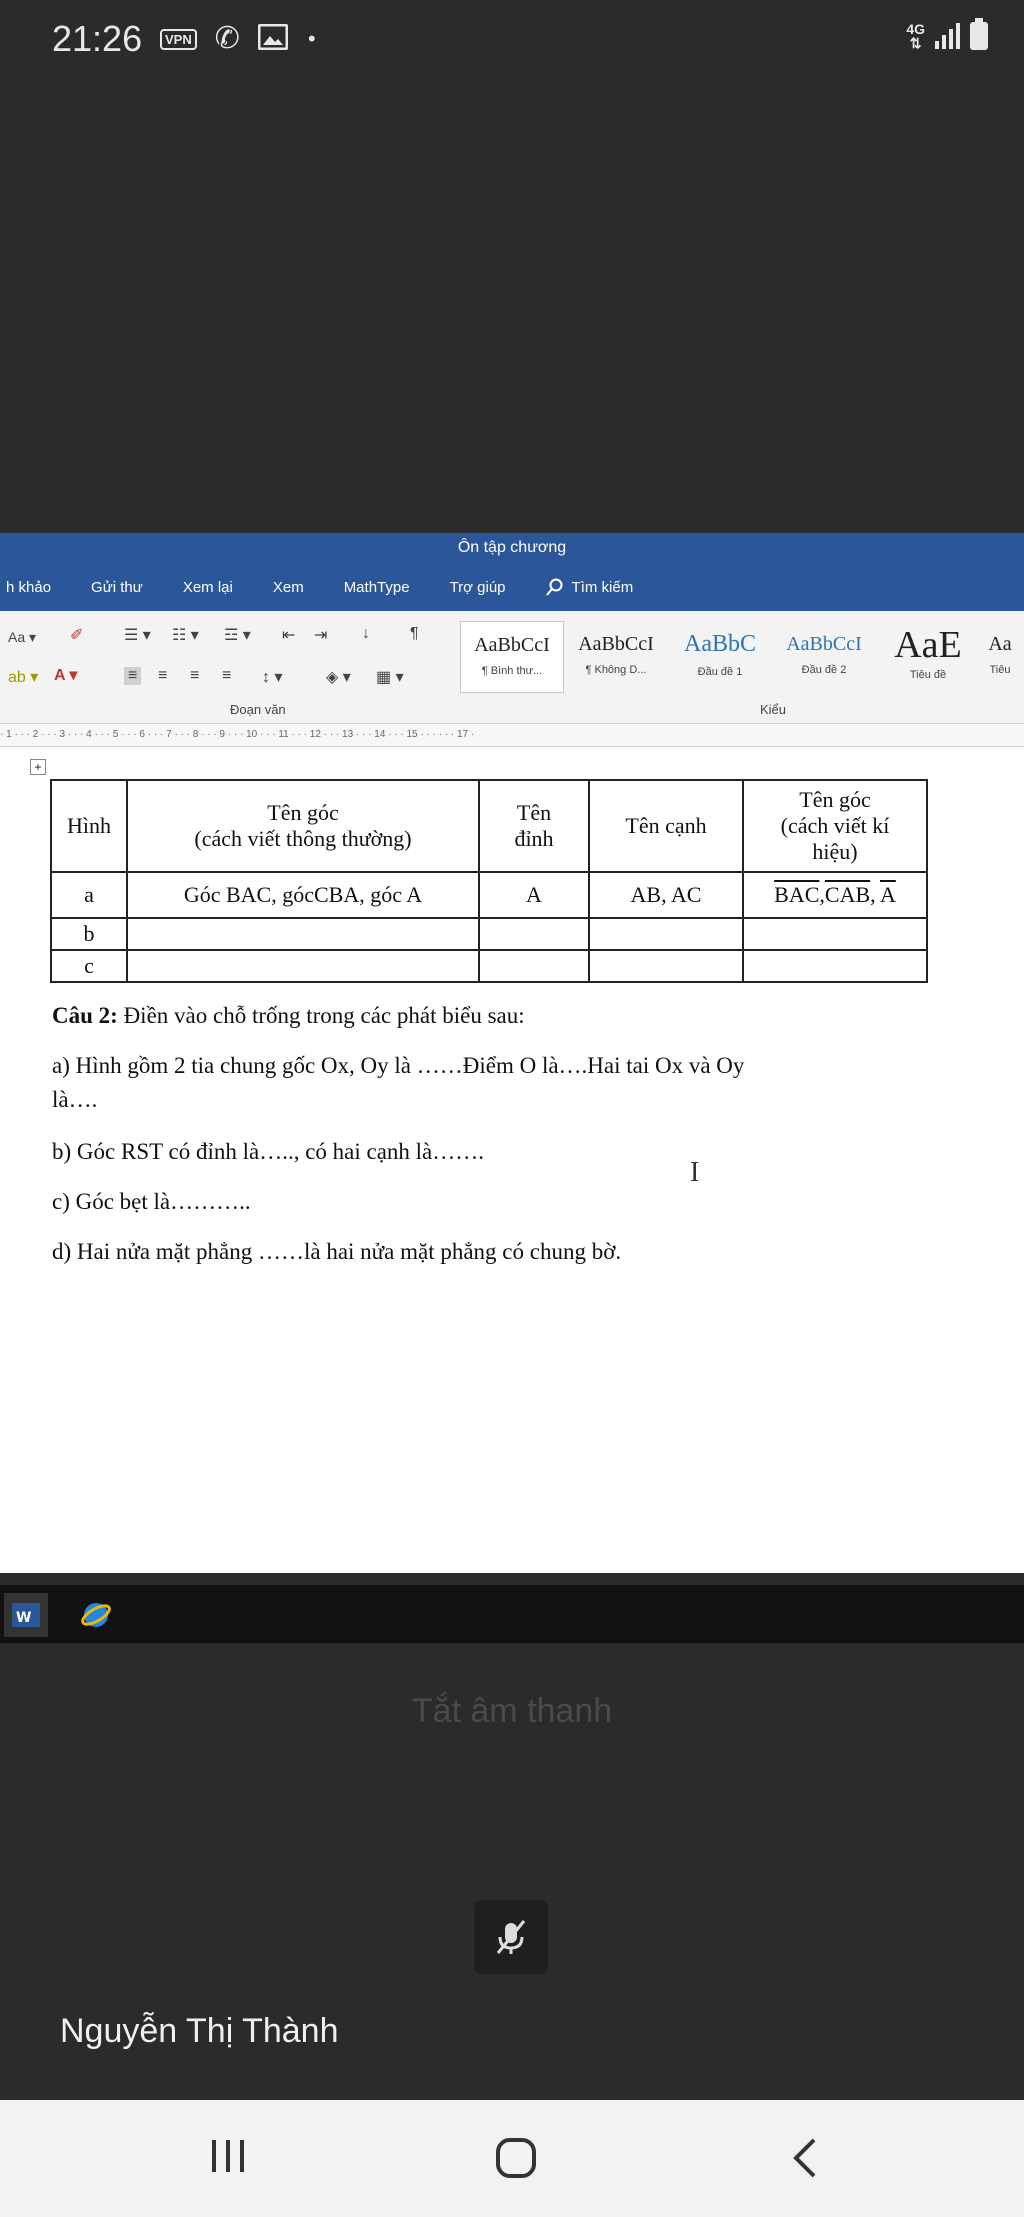  I want to click on network-type: 4G ⇅, so click(915, 36).